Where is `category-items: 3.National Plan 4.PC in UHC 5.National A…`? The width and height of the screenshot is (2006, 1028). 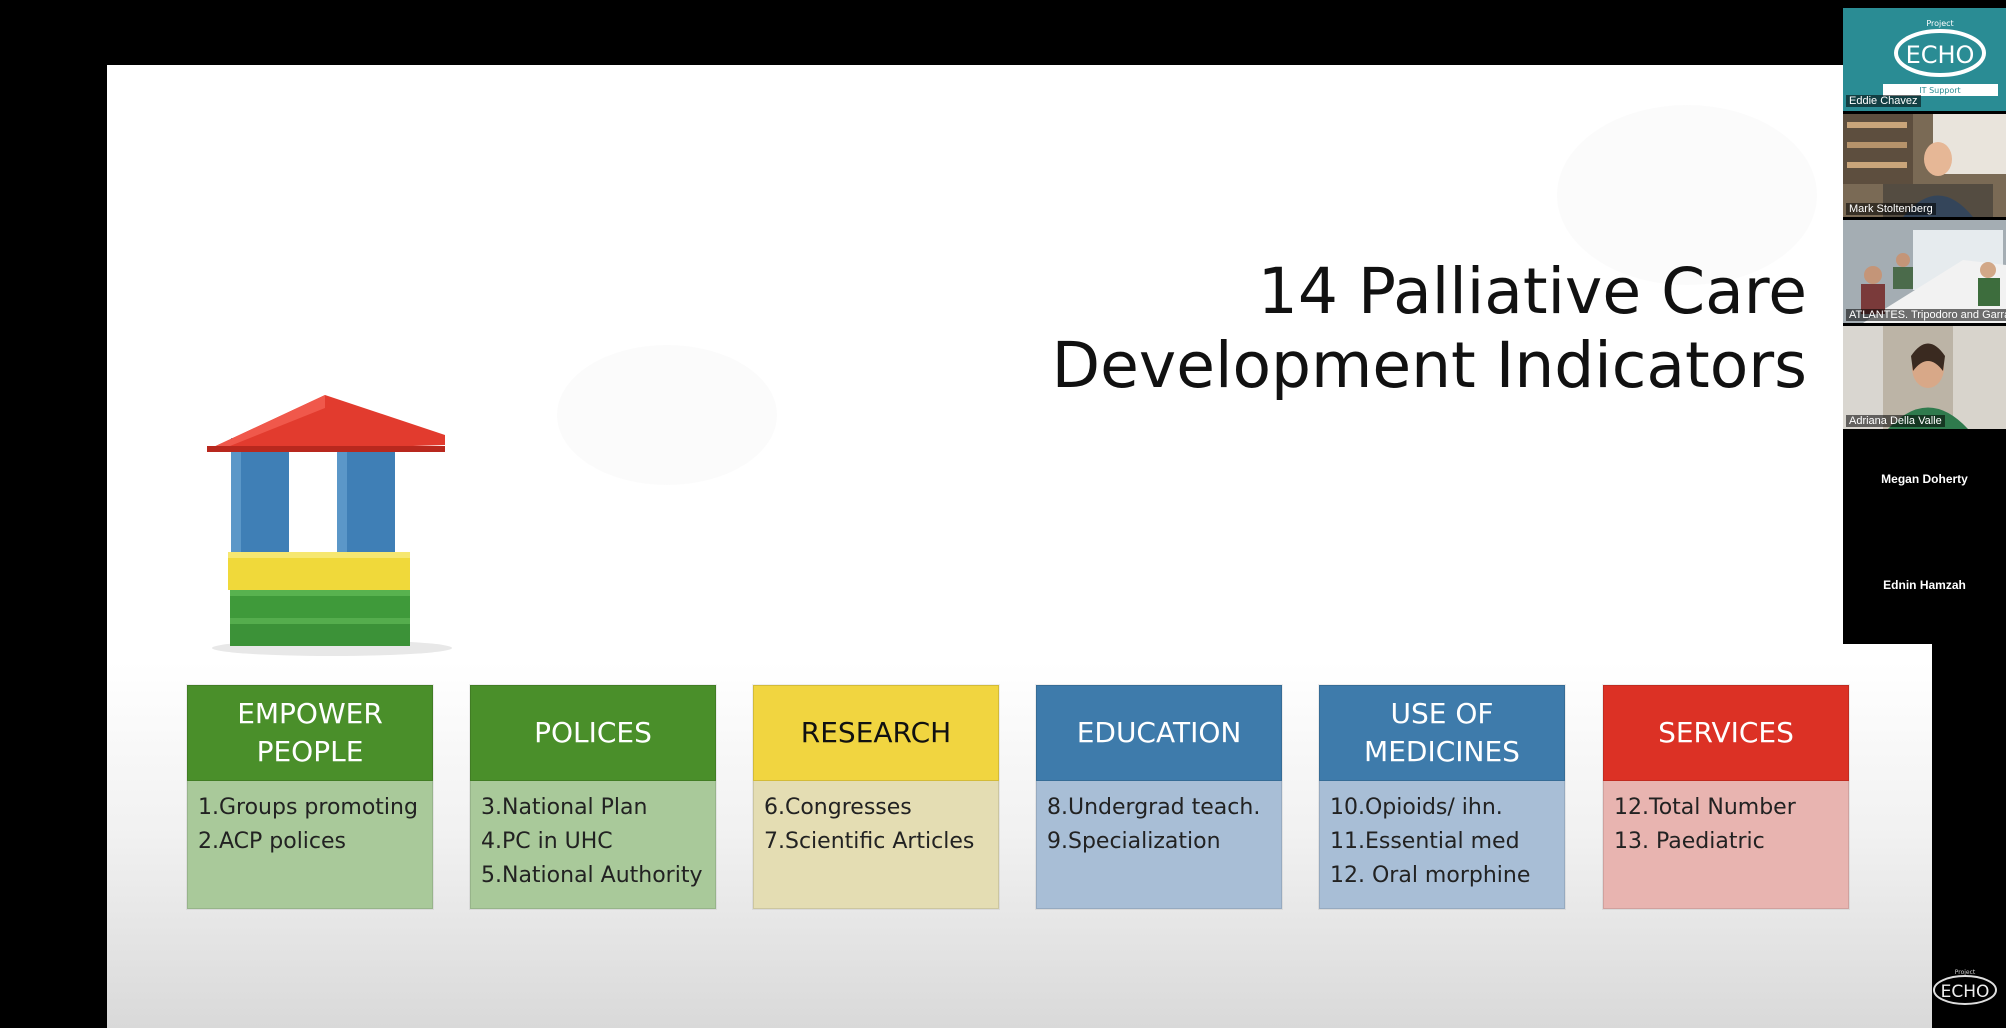
category-items: 3.National Plan 4.PC in UHC 5.National A… is located at coordinates (593, 845).